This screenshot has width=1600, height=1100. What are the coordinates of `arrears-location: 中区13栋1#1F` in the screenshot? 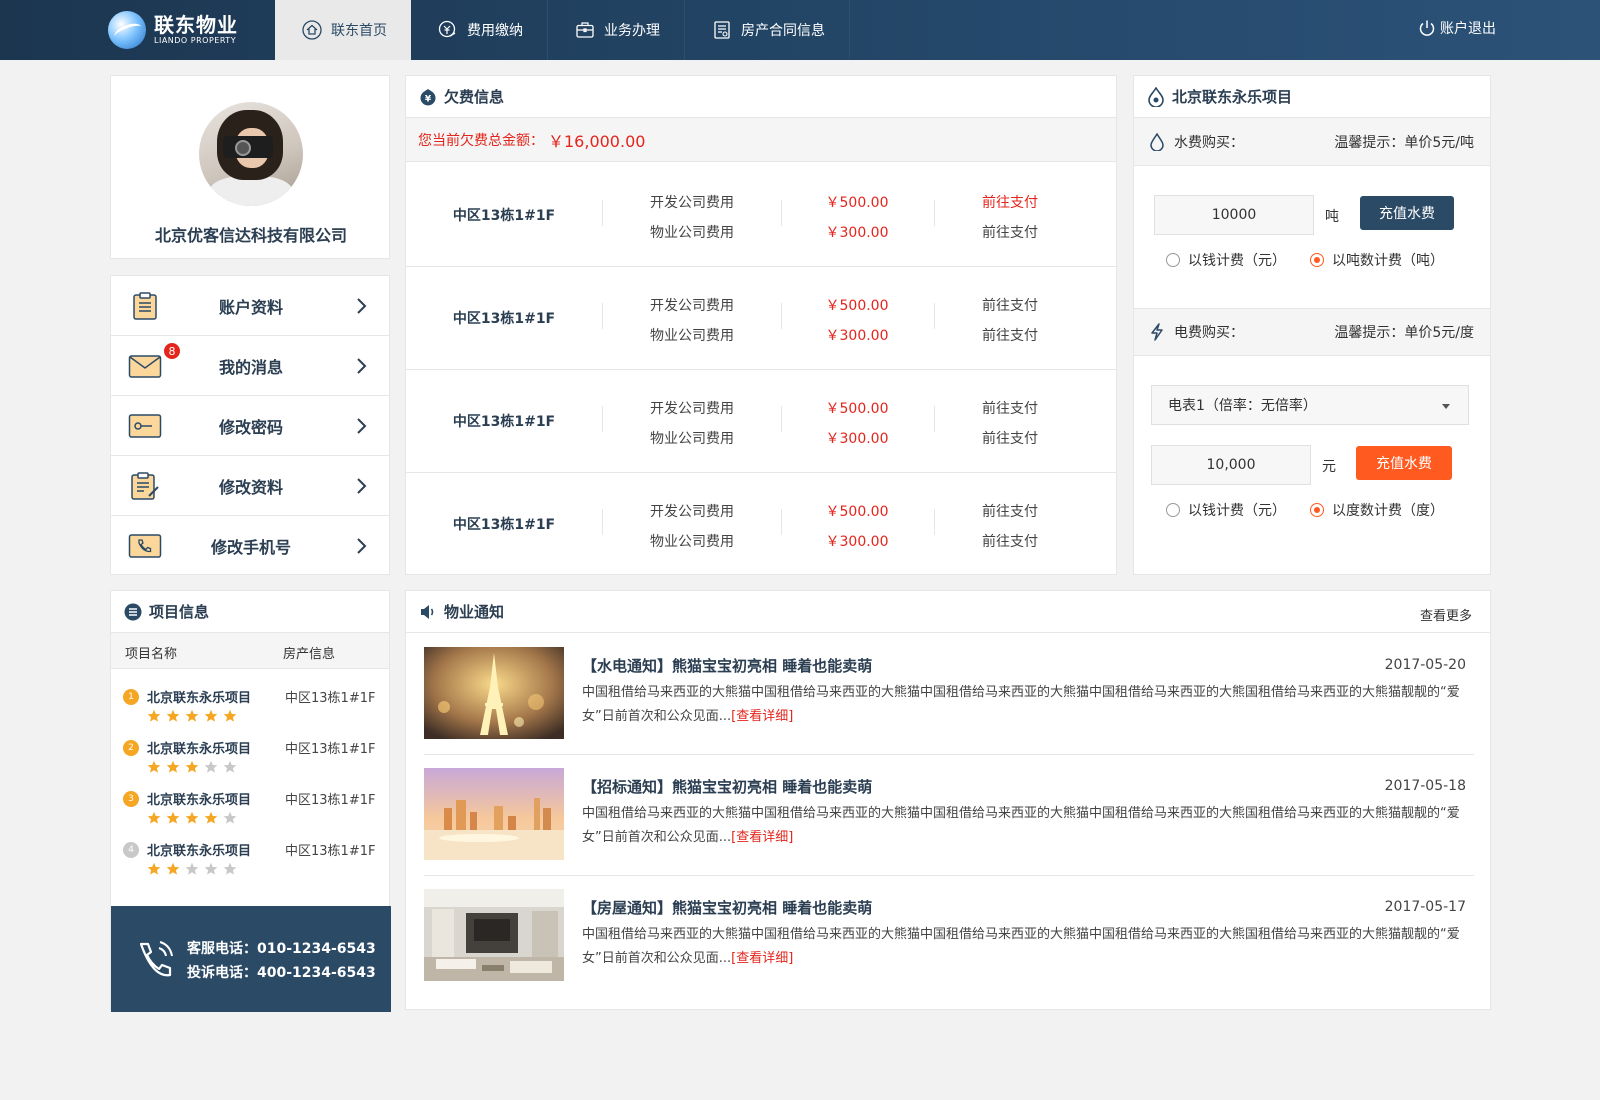 It's located at (504, 524).